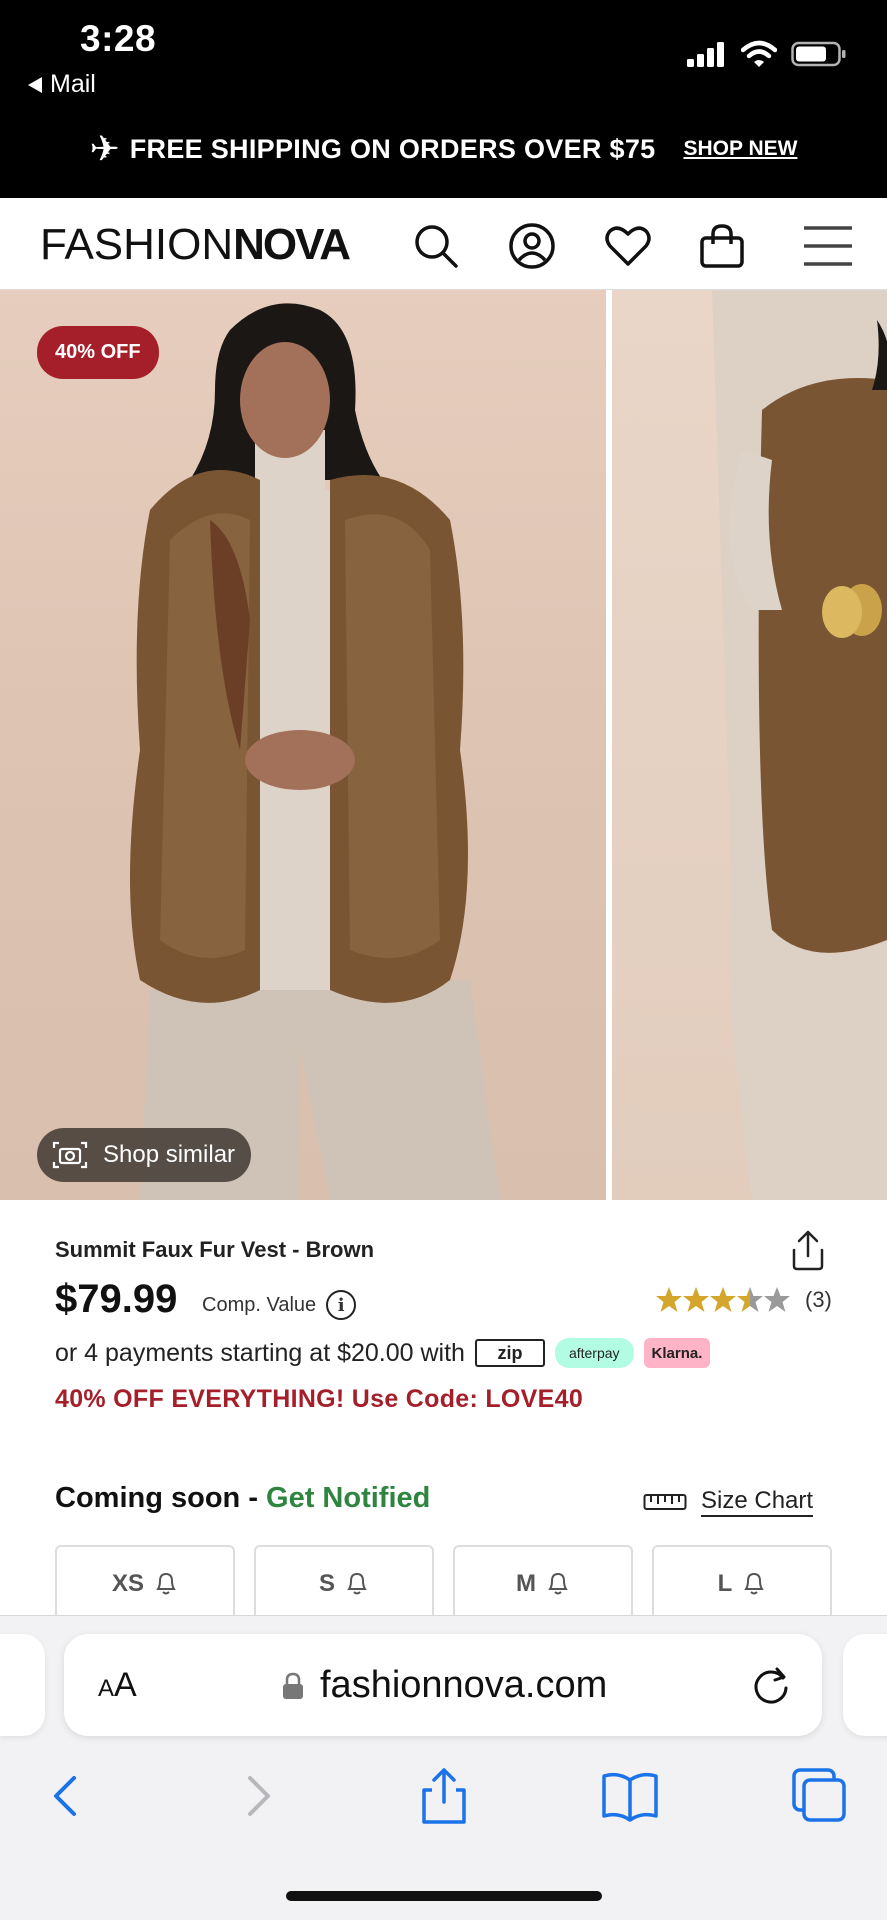 Image resolution: width=887 pixels, height=1920 pixels. Describe the element at coordinates (723, 1299) in the screenshot. I see `star-rating-icon` at that location.